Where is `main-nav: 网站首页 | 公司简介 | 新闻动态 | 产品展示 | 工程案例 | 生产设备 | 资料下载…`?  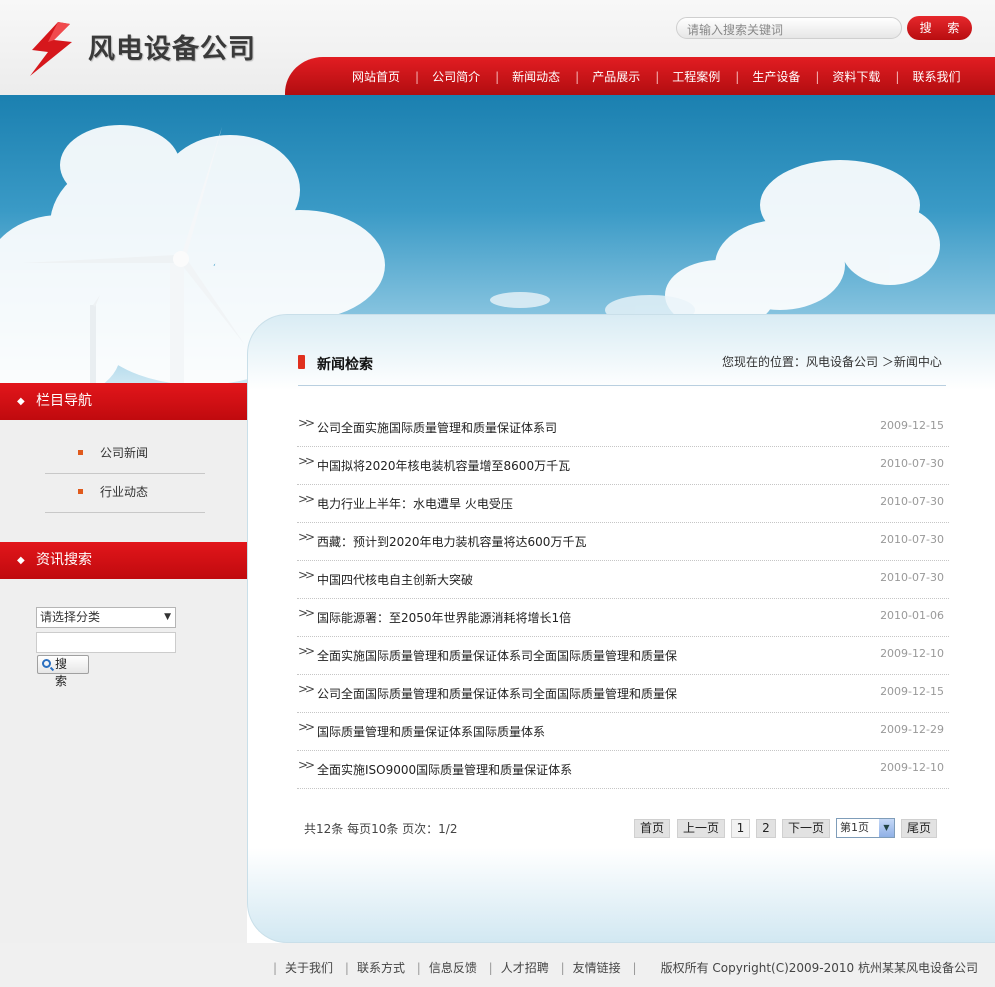
main-nav: 网站首页 | 公司简介 | 新闻动态 | 产品展示 | 工程案例 | 生产设备 | 资料下载… is located at coordinates (640, 76).